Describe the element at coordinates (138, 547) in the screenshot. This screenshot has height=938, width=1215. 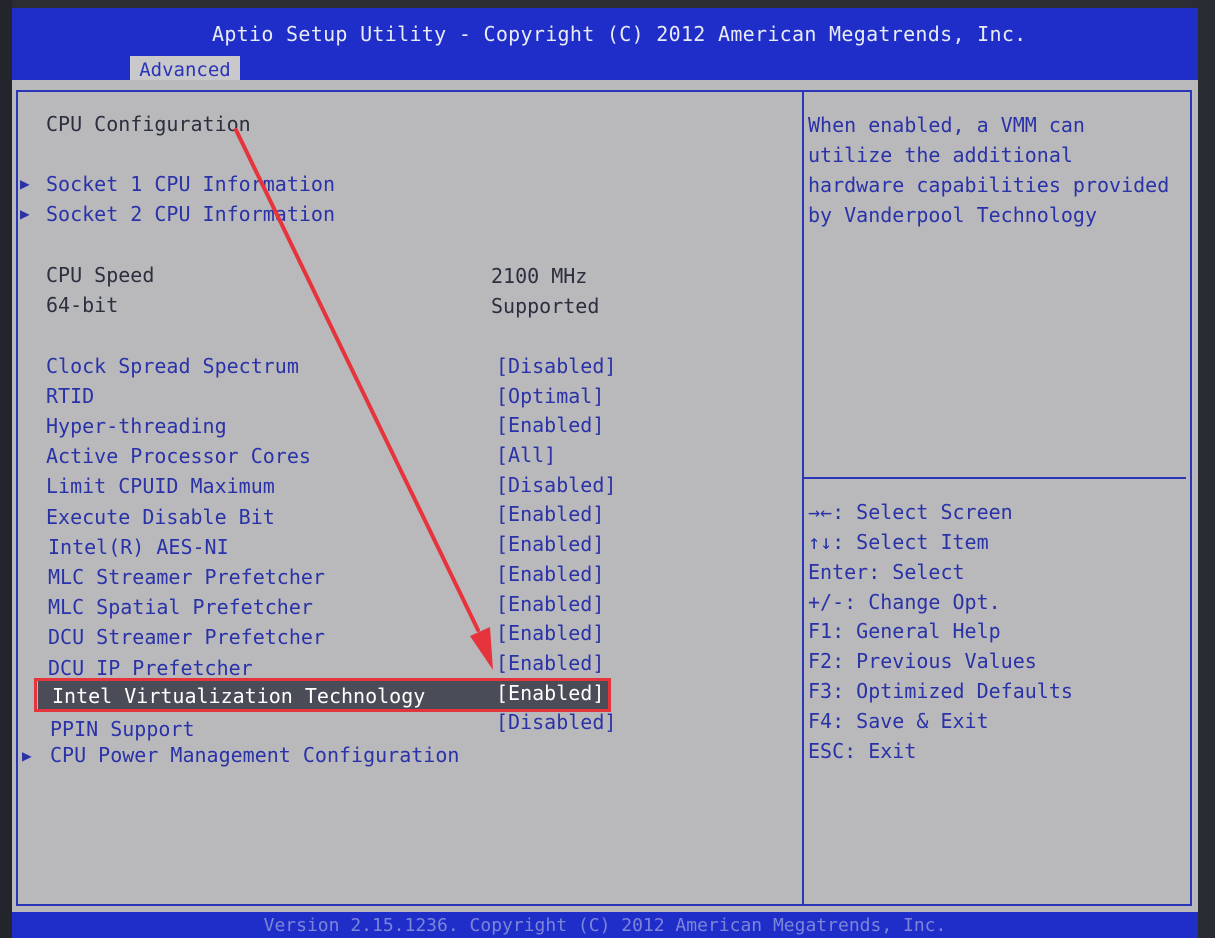
I see `setting-intel-aes-ni: Intel(R) AES-NI` at that location.